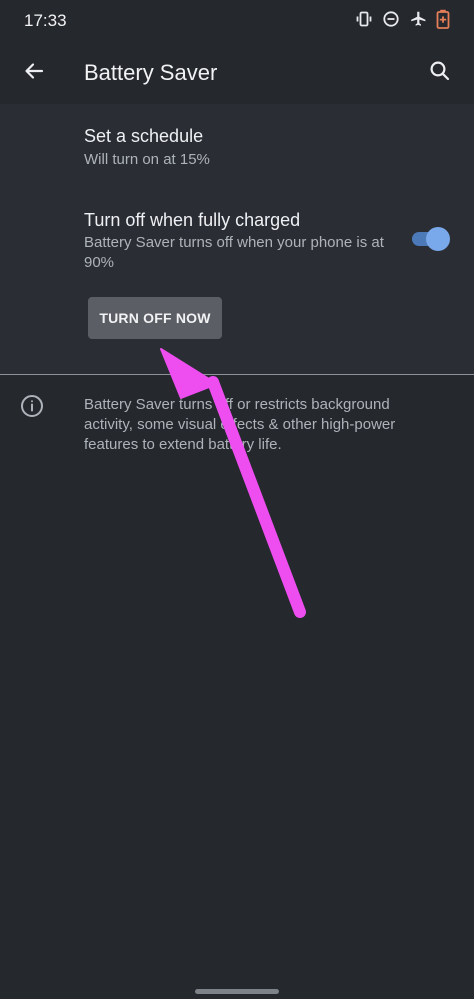  Describe the element at coordinates (402, 19) in the screenshot. I see `status-icons` at that location.